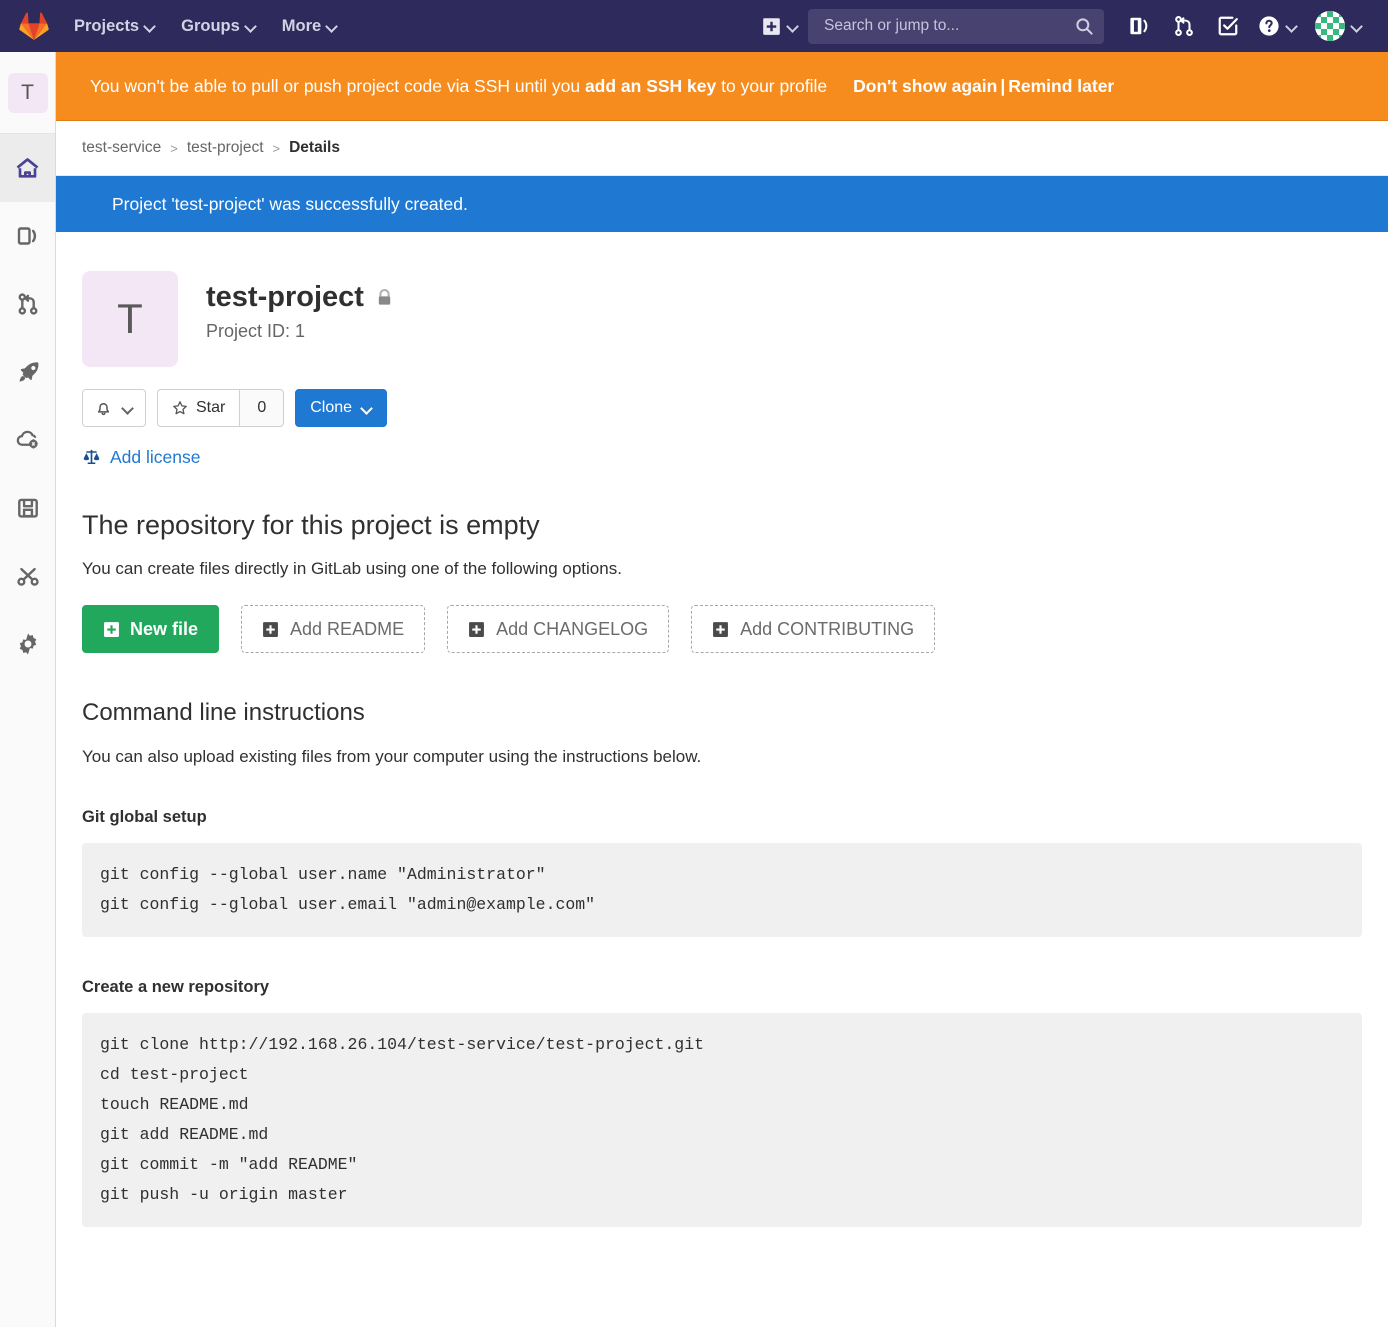  What do you see at coordinates (114, 408) in the screenshot?
I see `notifications-dropdown-button` at bounding box center [114, 408].